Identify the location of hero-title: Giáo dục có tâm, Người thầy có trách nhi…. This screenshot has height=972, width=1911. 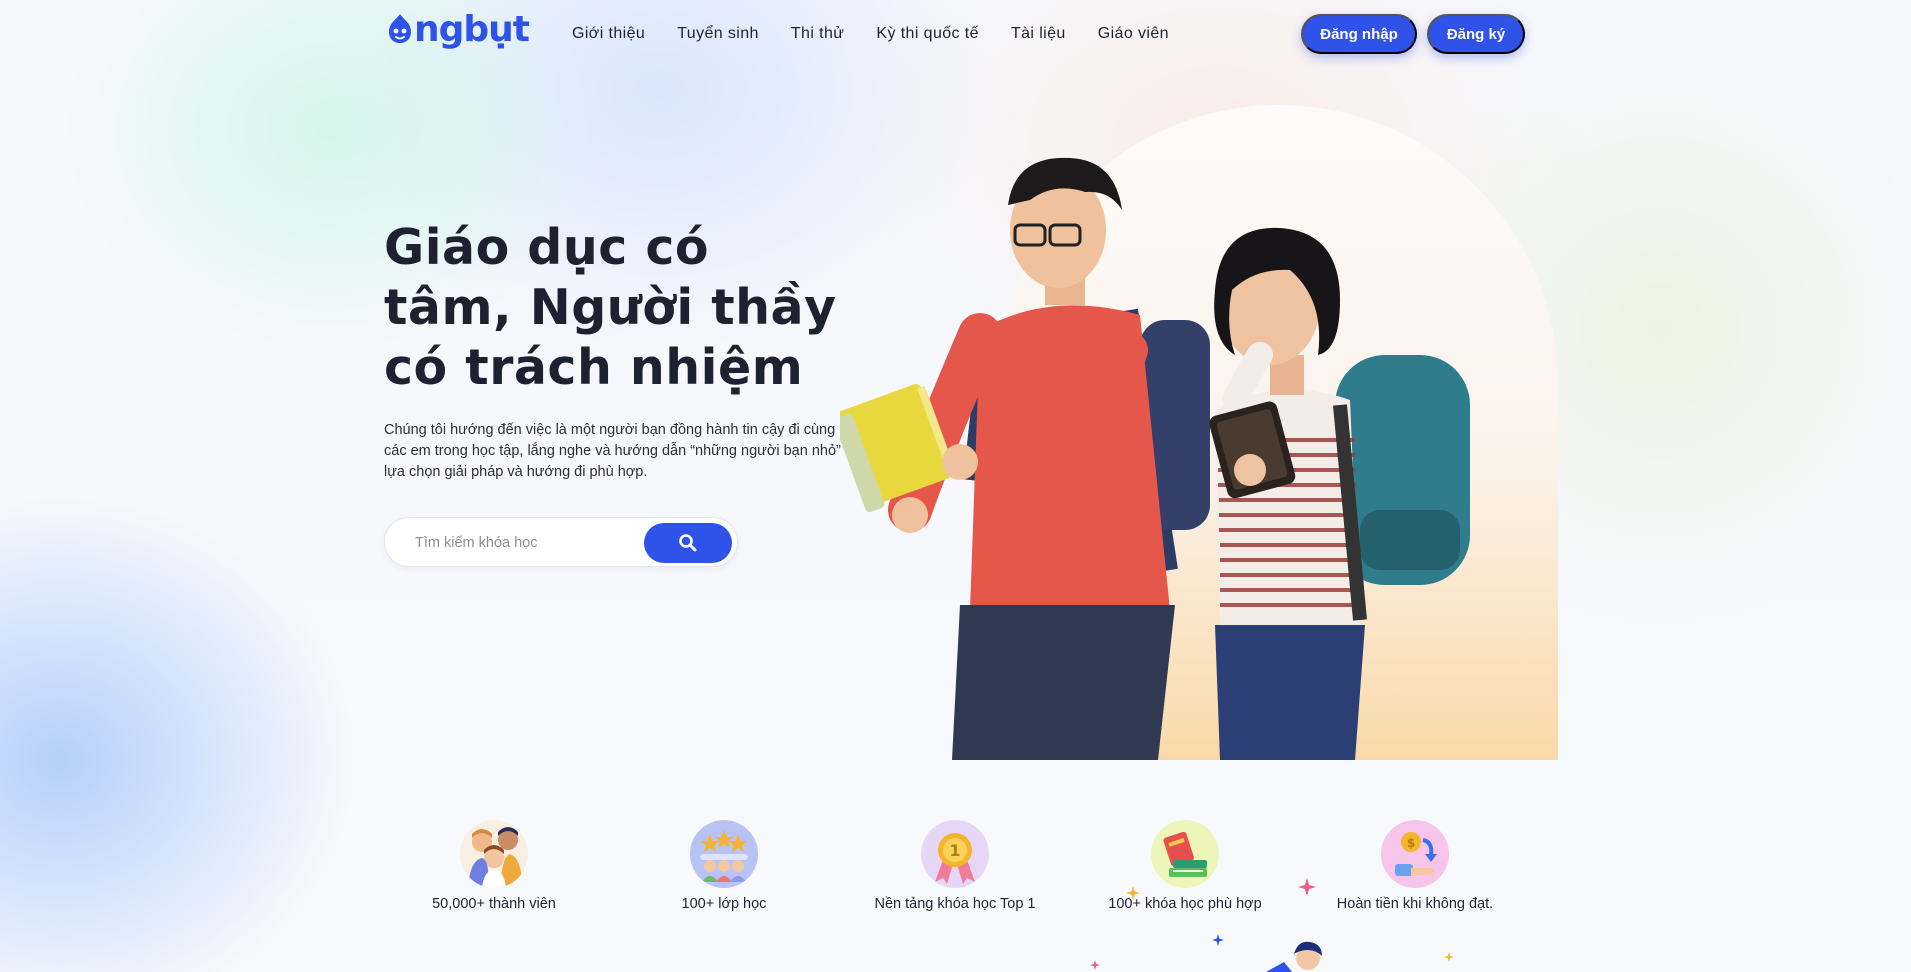
(610, 307).